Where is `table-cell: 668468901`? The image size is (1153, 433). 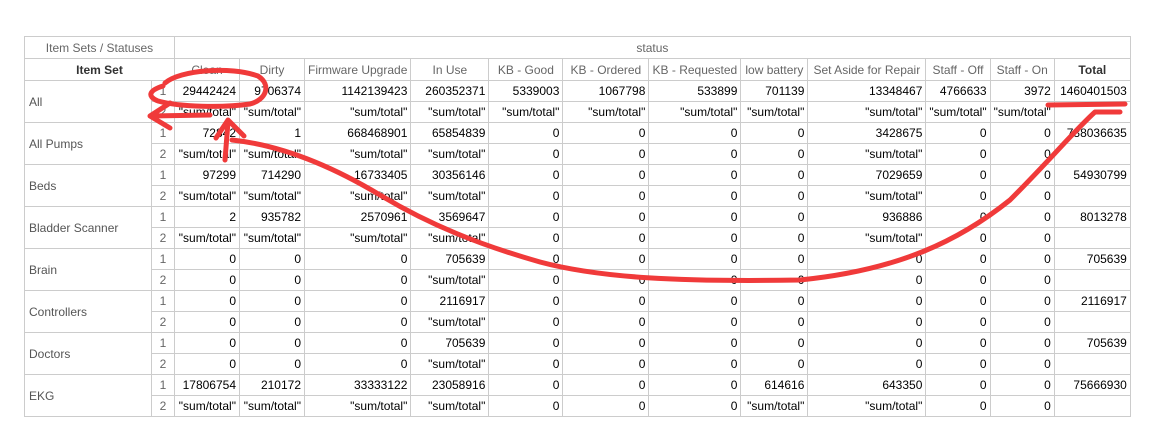 table-cell: 668468901 is located at coordinates (357, 133).